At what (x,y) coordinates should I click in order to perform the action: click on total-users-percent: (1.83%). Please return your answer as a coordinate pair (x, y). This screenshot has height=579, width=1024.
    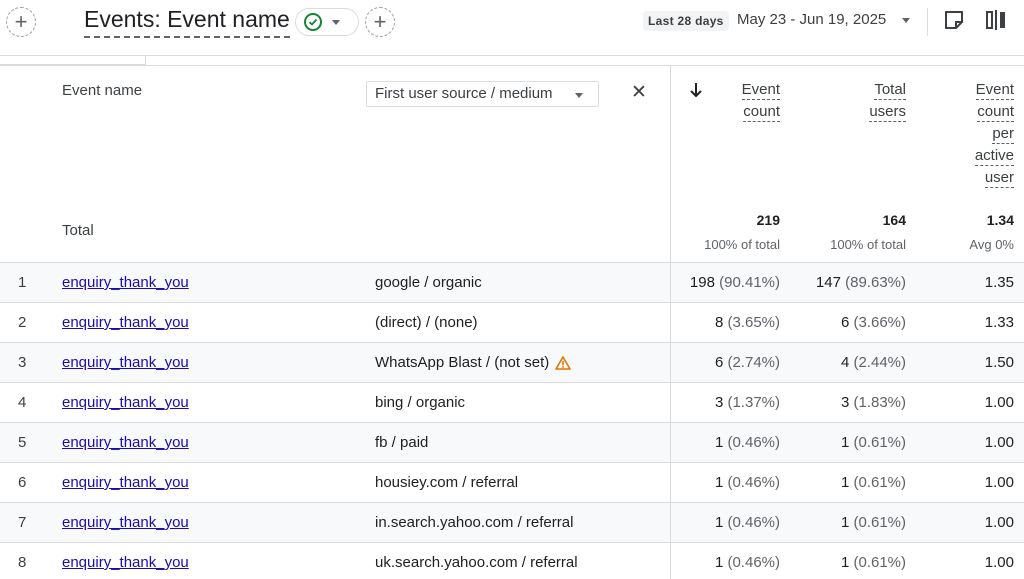
    Looking at the image, I should click on (879, 402).